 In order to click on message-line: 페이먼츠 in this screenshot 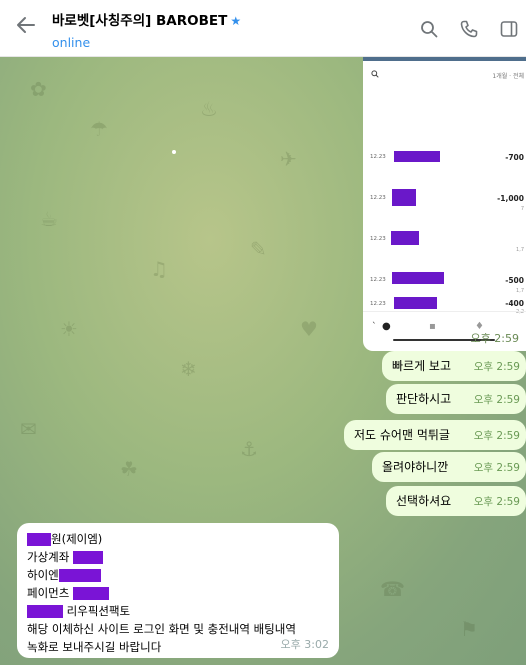, I will do `click(178, 593)`.